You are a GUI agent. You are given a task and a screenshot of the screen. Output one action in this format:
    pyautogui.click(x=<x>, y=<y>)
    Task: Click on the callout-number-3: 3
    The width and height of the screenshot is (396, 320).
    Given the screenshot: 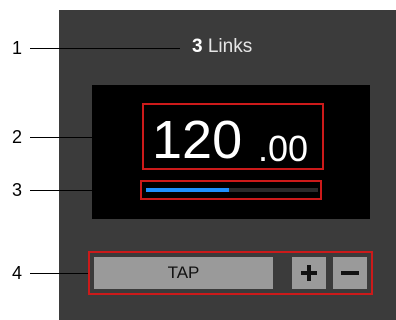 What is the action you would take?
    pyautogui.click(x=17, y=190)
    